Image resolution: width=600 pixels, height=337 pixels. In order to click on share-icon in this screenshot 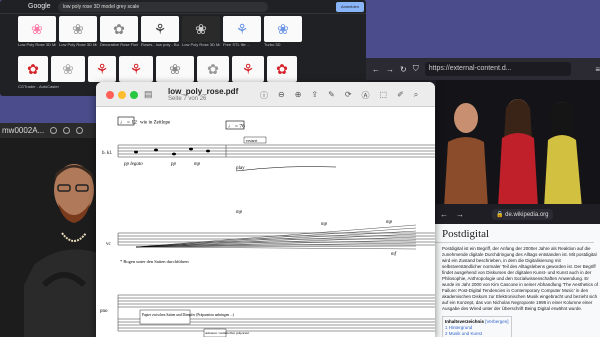, I will do `click(80, 130)`.